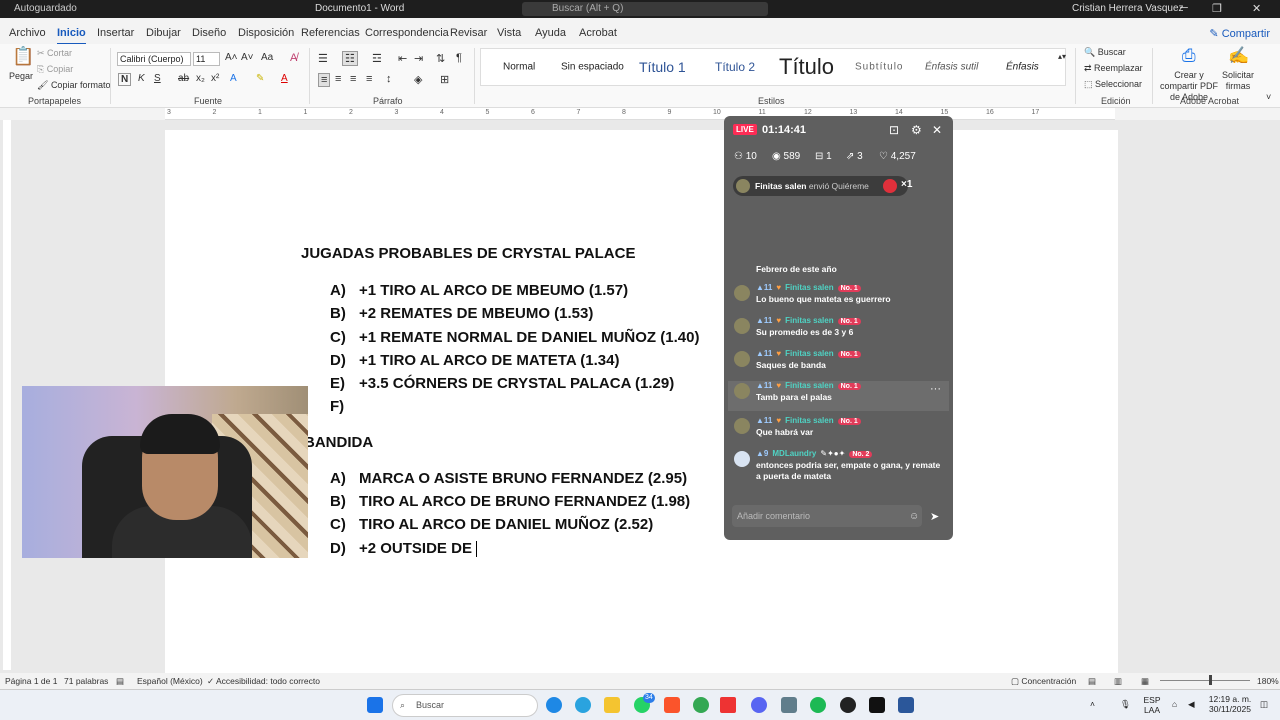 This screenshot has height=720, width=1280. What do you see at coordinates (247, 57) in the screenshot?
I see `shrink-font-icon: A˅` at bounding box center [247, 57].